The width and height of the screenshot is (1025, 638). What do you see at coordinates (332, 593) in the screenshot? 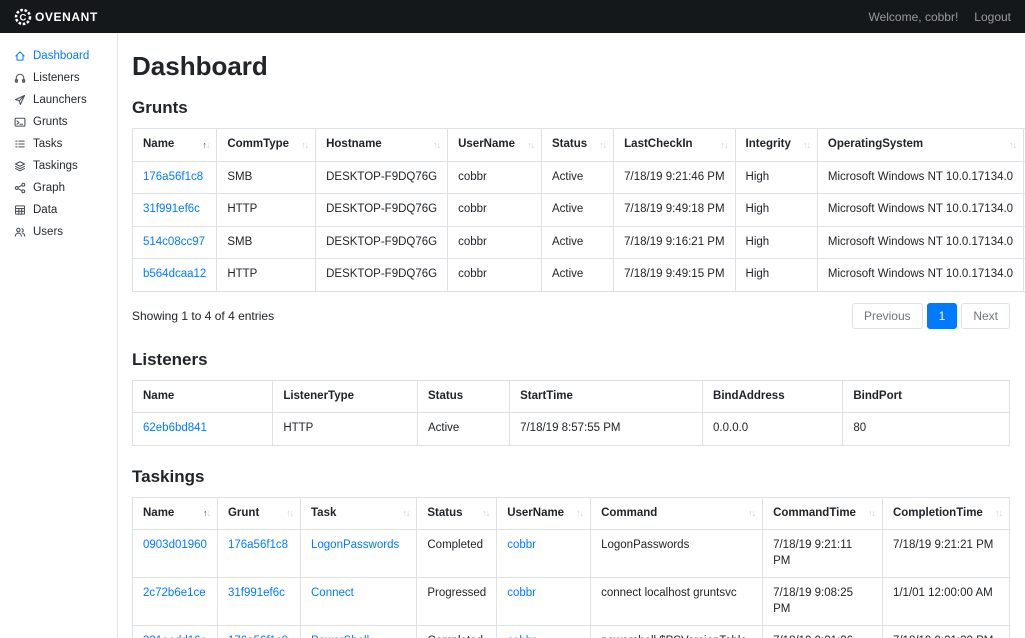
I see `link-connect: Connect` at bounding box center [332, 593].